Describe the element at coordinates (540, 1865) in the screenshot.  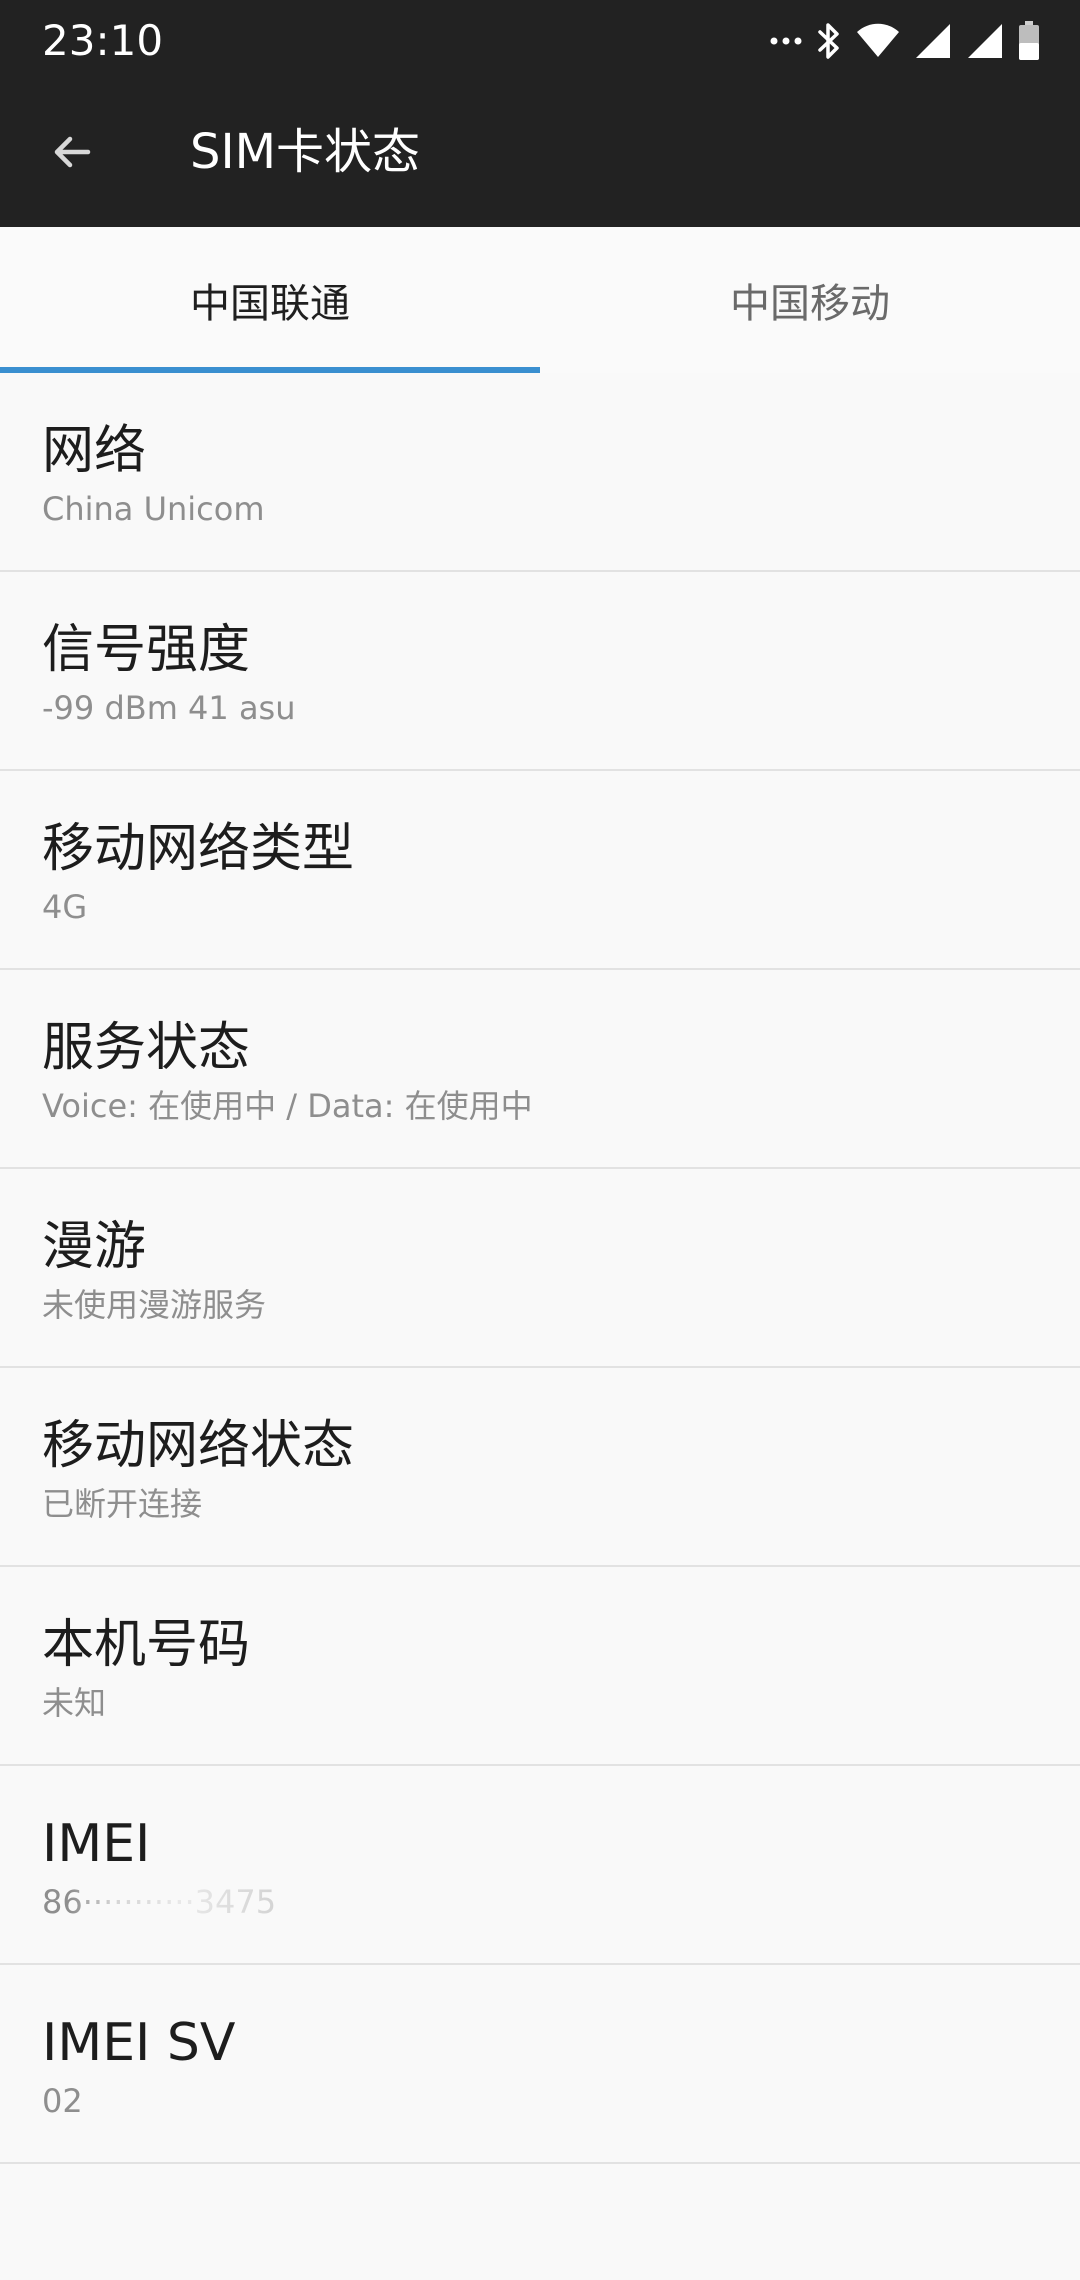
I see `list-item-imei: IMEI 86···········3475` at that location.